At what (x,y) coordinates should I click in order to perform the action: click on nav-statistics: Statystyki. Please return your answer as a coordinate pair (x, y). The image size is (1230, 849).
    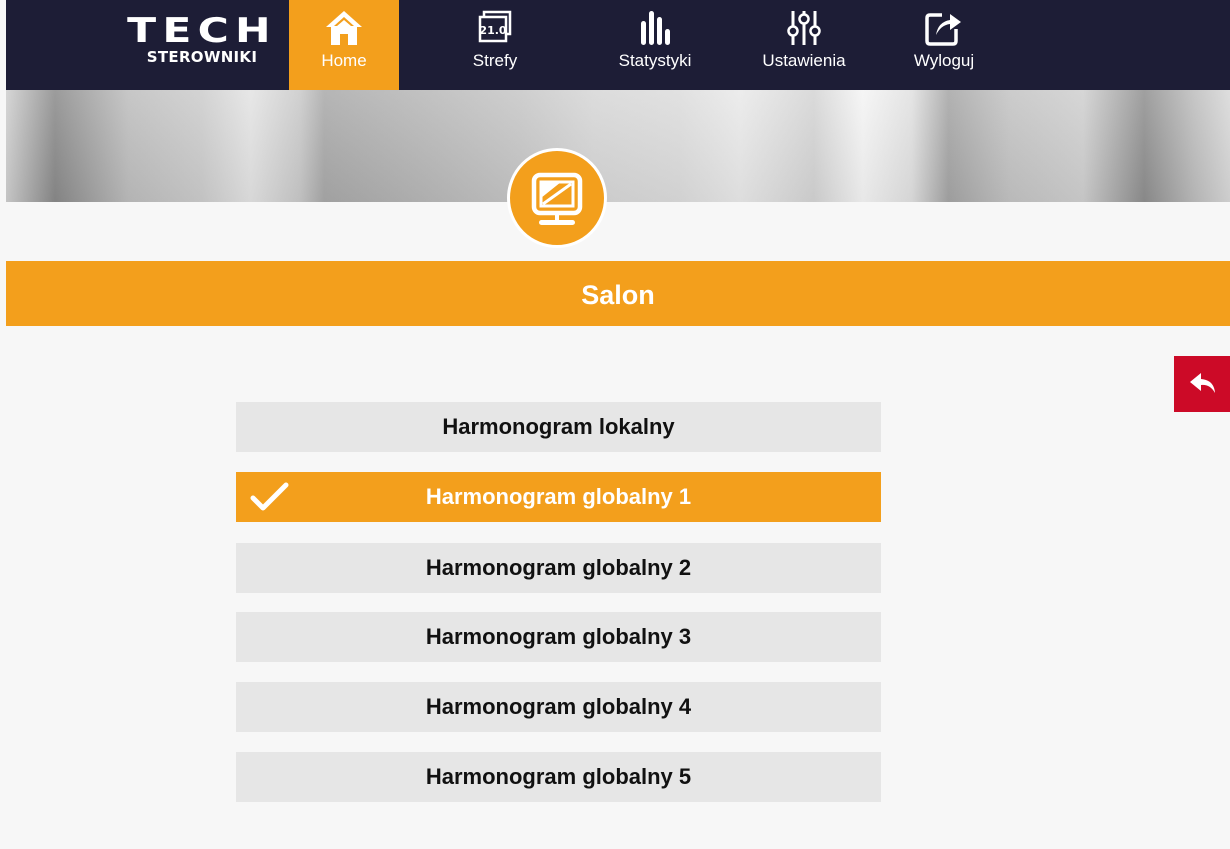
    Looking at the image, I should click on (655, 45).